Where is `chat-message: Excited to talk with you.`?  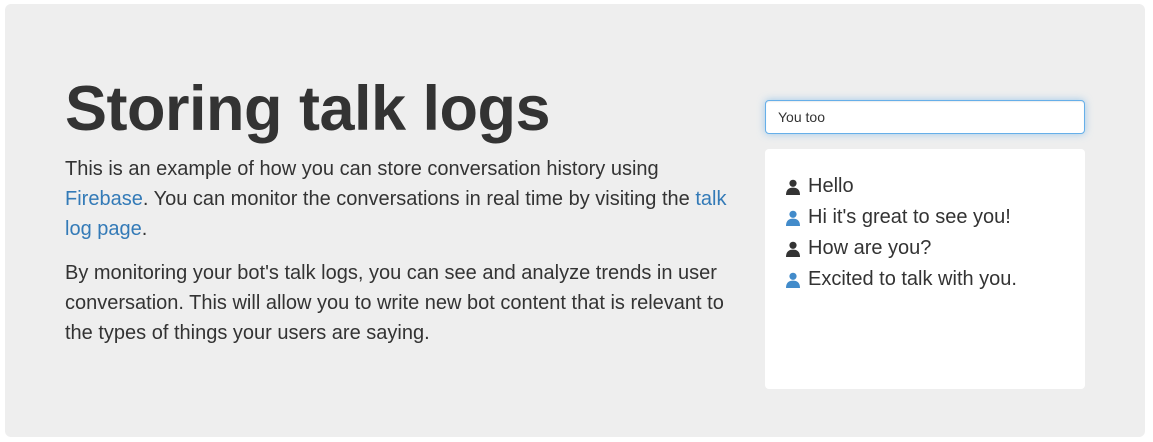
chat-message: Excited to talk with you. is located at coordinates (925, 279).